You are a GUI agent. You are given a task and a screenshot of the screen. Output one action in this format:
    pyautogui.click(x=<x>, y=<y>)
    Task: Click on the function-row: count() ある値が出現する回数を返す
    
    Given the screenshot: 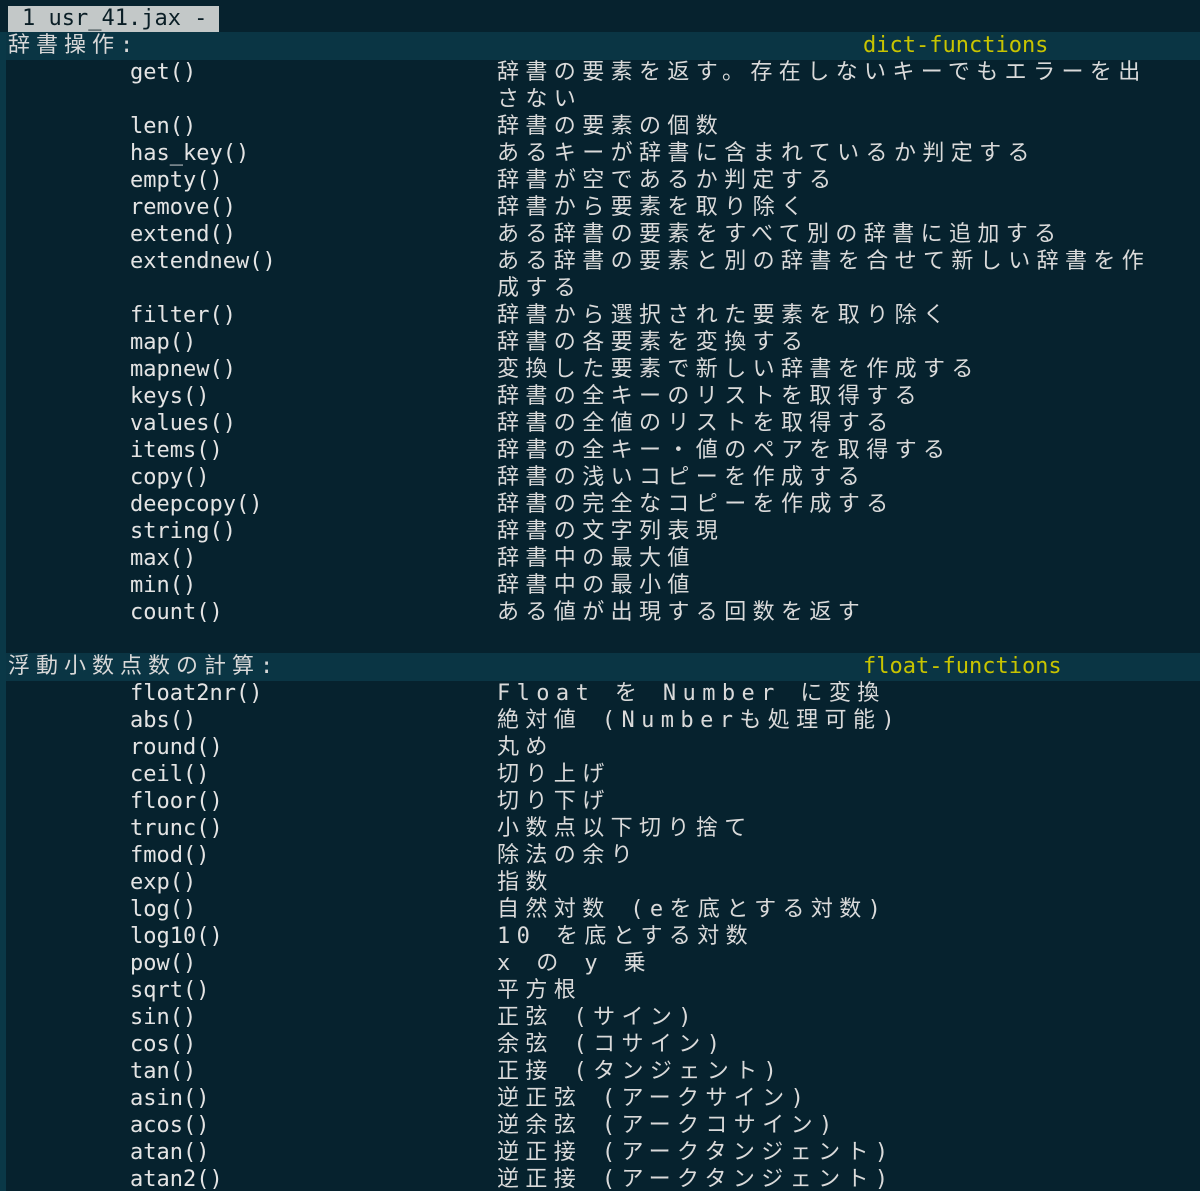 What is the action you would take?
    pyautogui.click(x=600, y=612)
    